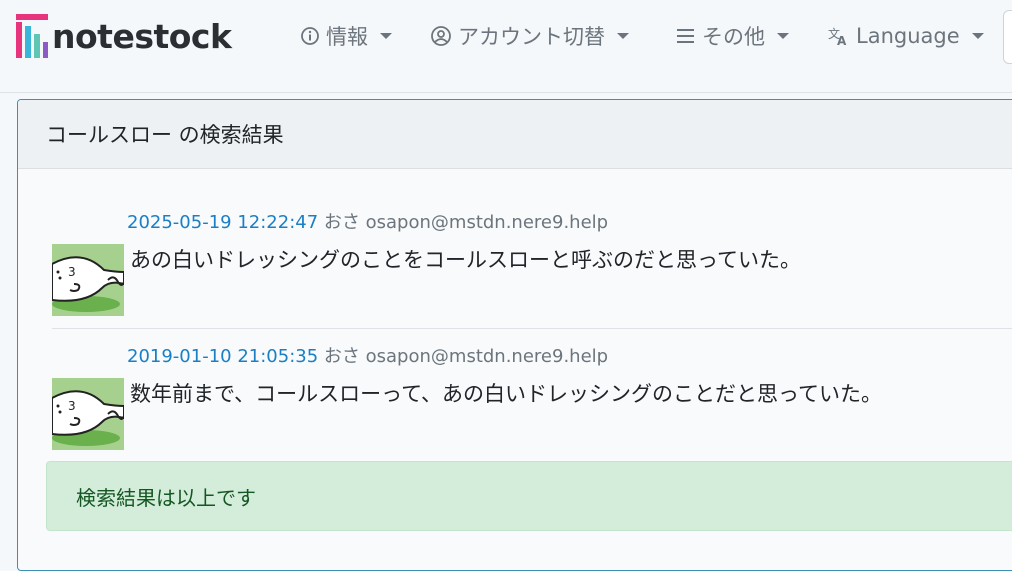 The width and height of the screenshot is (1012, 571). I want to click on result-timestamp-link: 2025-05-19 12:22:47, so click(222, 222).